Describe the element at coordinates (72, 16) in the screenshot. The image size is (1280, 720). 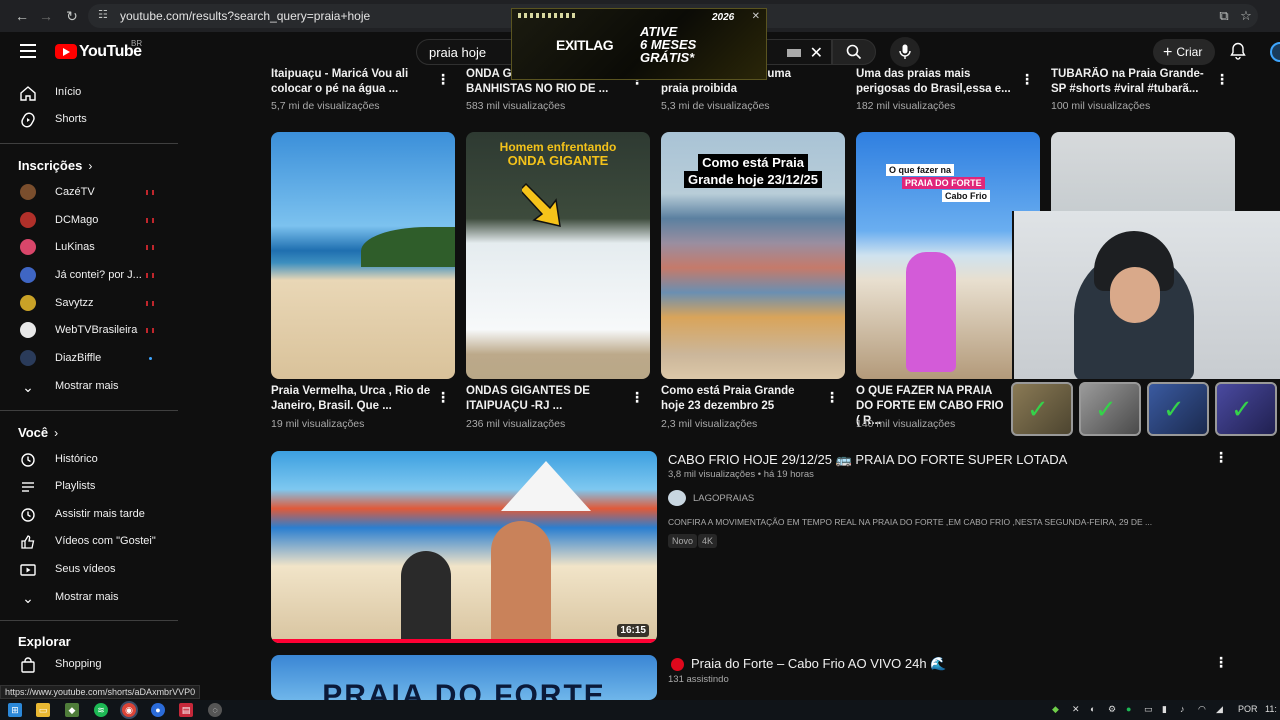
I see `reload-icon: ↻` at that location.